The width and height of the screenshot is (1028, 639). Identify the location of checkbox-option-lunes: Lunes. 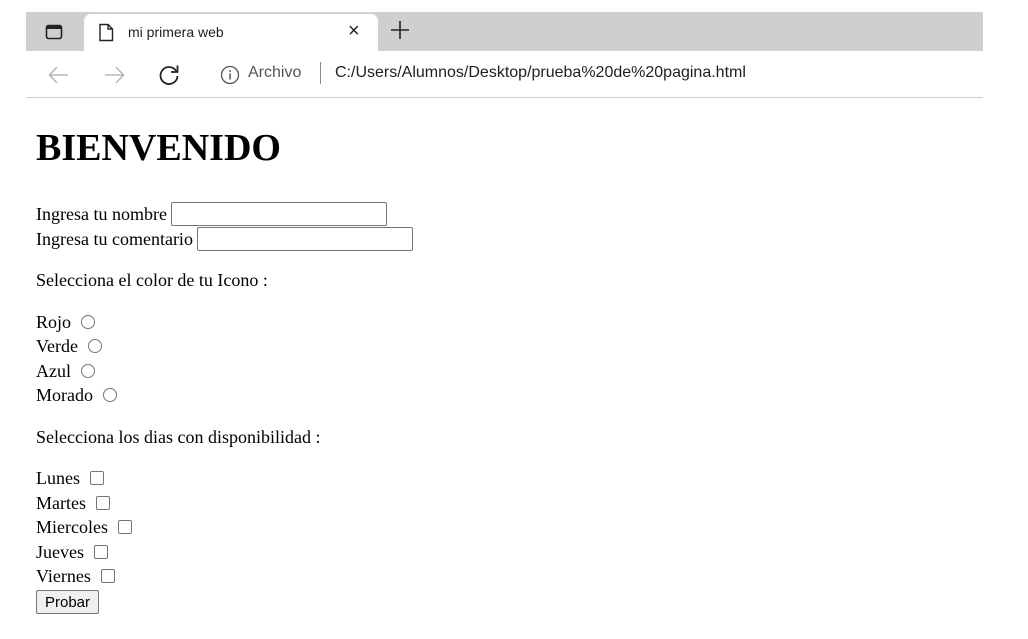
(486, 478).